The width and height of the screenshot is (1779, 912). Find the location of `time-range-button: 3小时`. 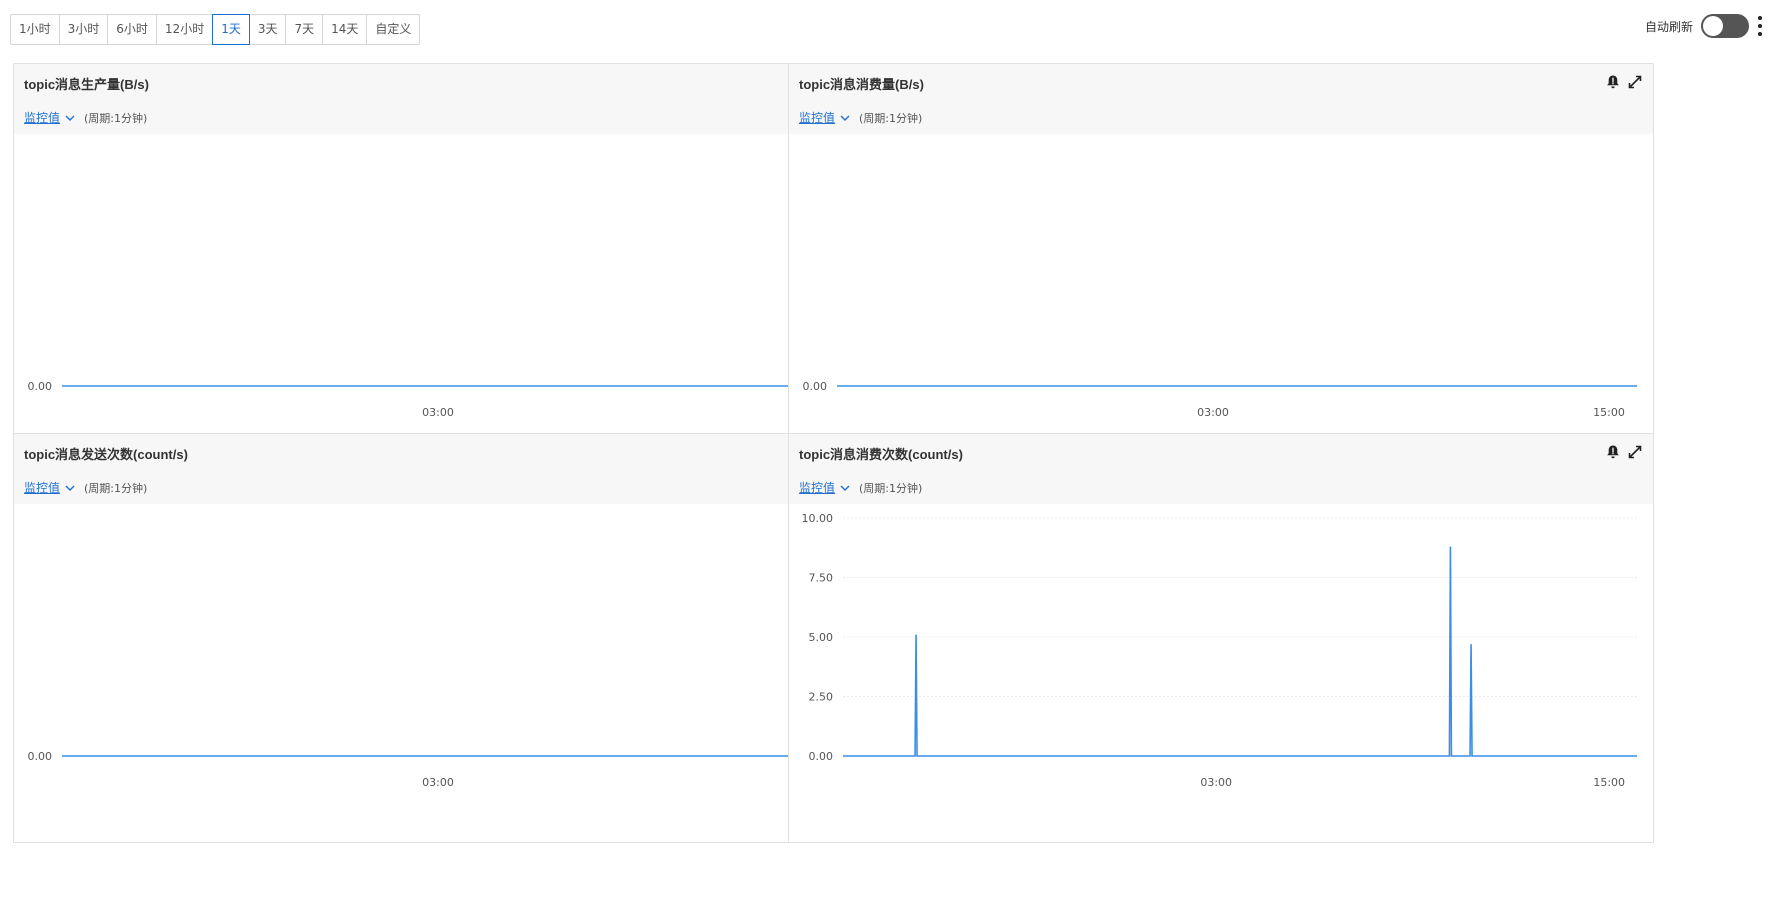

time-range-button: 3小时 is located at coordinates (83, 29).